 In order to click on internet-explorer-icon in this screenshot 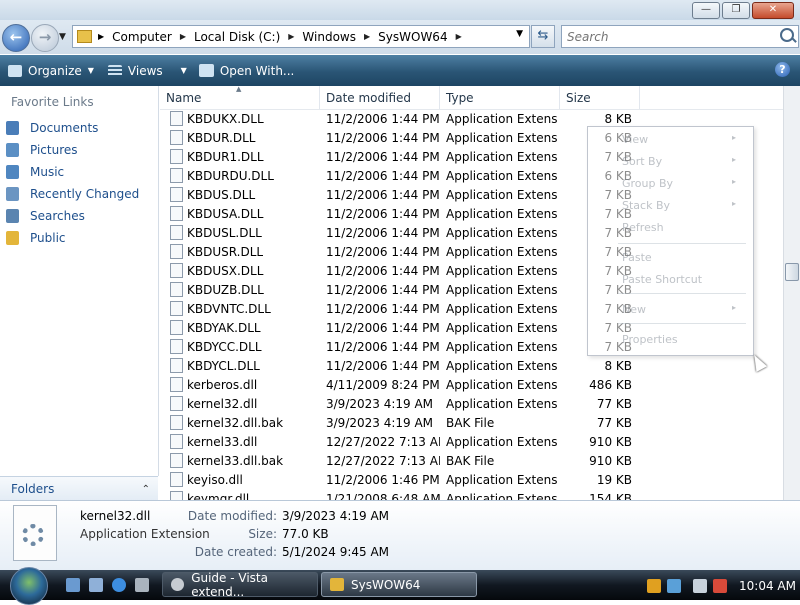, I will do `click(119, 585)`.